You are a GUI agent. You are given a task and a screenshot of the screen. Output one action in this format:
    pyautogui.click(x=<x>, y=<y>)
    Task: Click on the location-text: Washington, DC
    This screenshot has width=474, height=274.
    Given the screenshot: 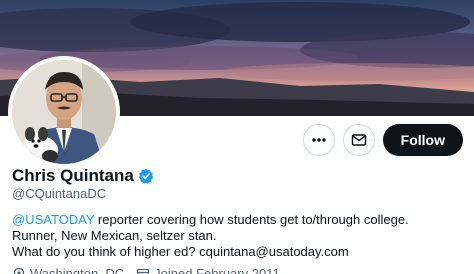 What is the action you would take?
    pyautogui.click(x=77, y=270)
    